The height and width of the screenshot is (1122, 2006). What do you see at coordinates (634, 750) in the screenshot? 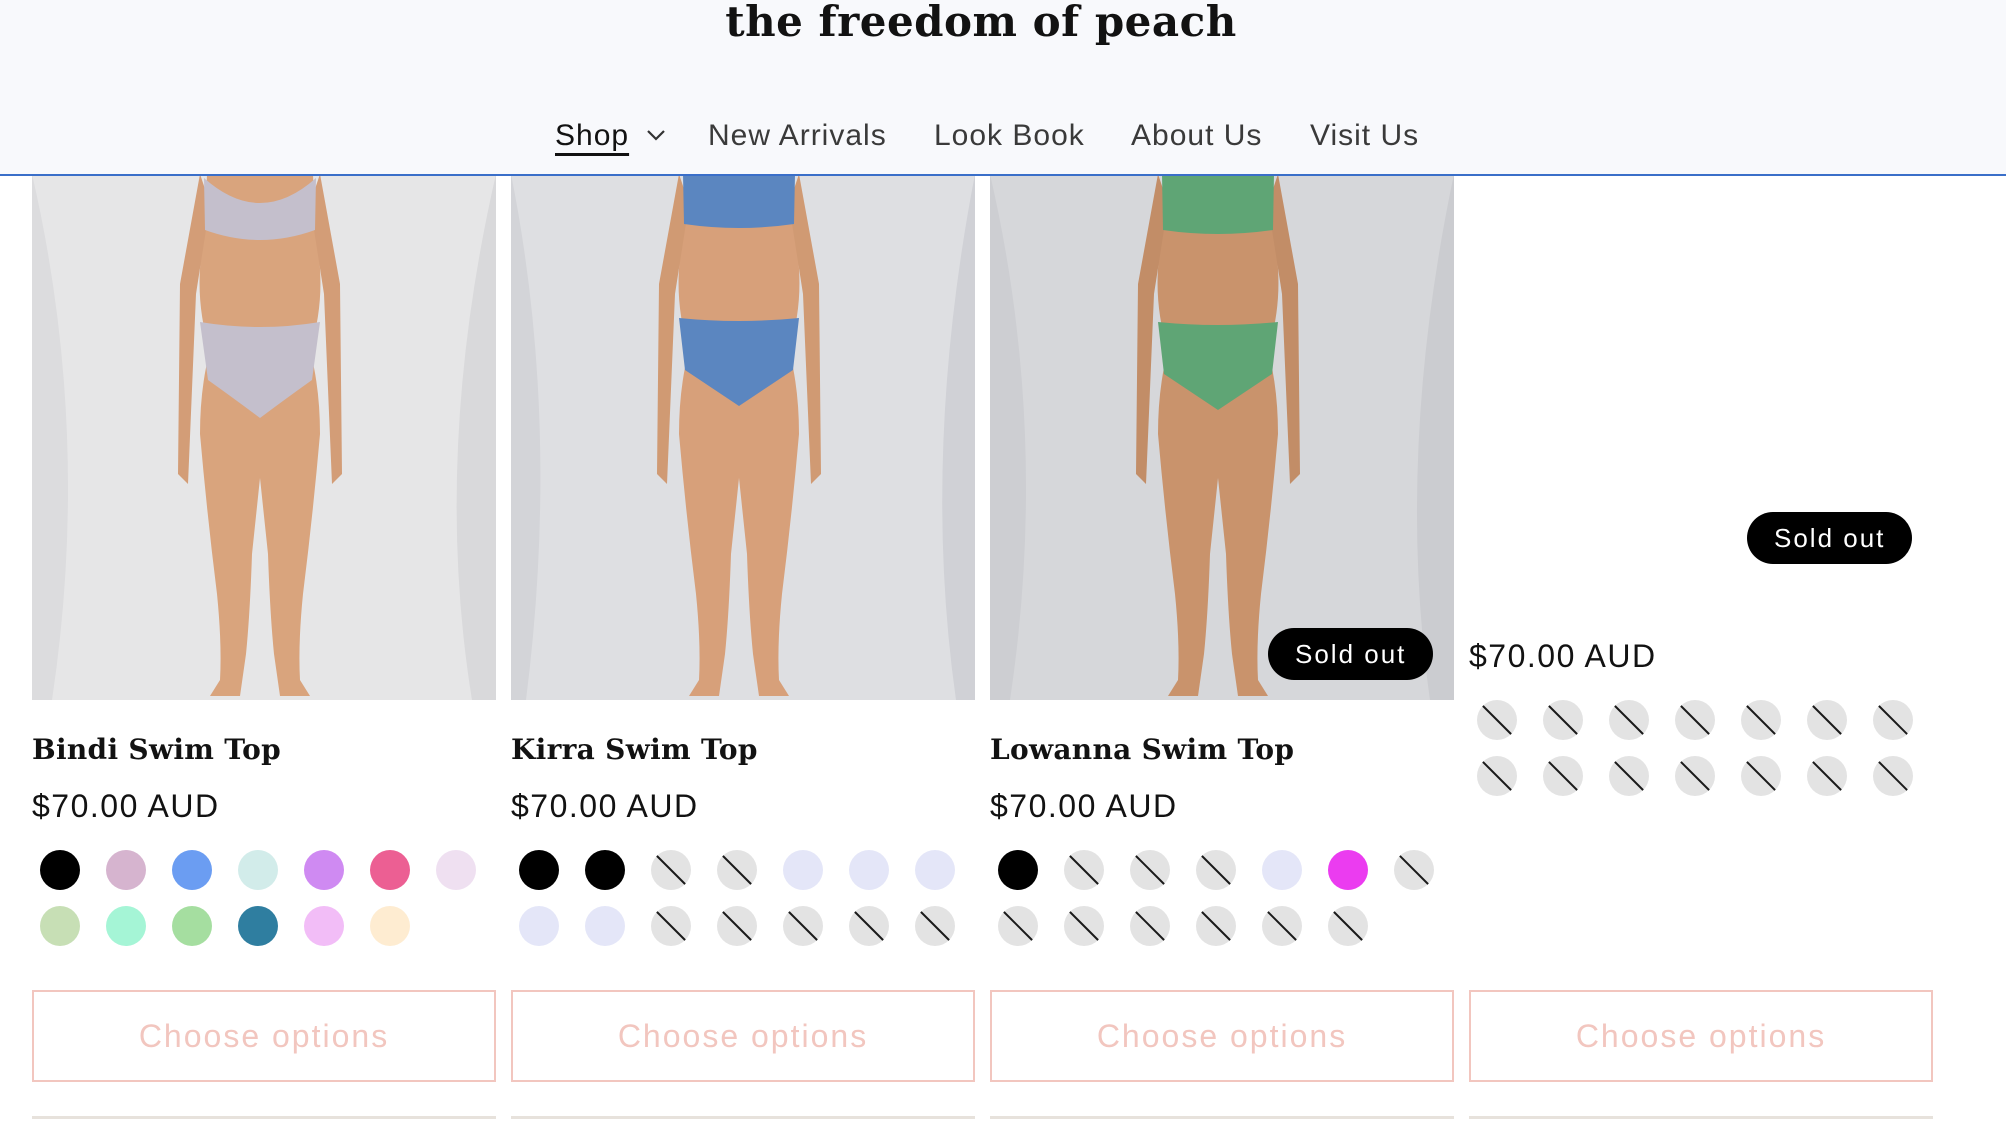
I see `product-title: Kirra Swim Top` at bounding box center [634, 750].